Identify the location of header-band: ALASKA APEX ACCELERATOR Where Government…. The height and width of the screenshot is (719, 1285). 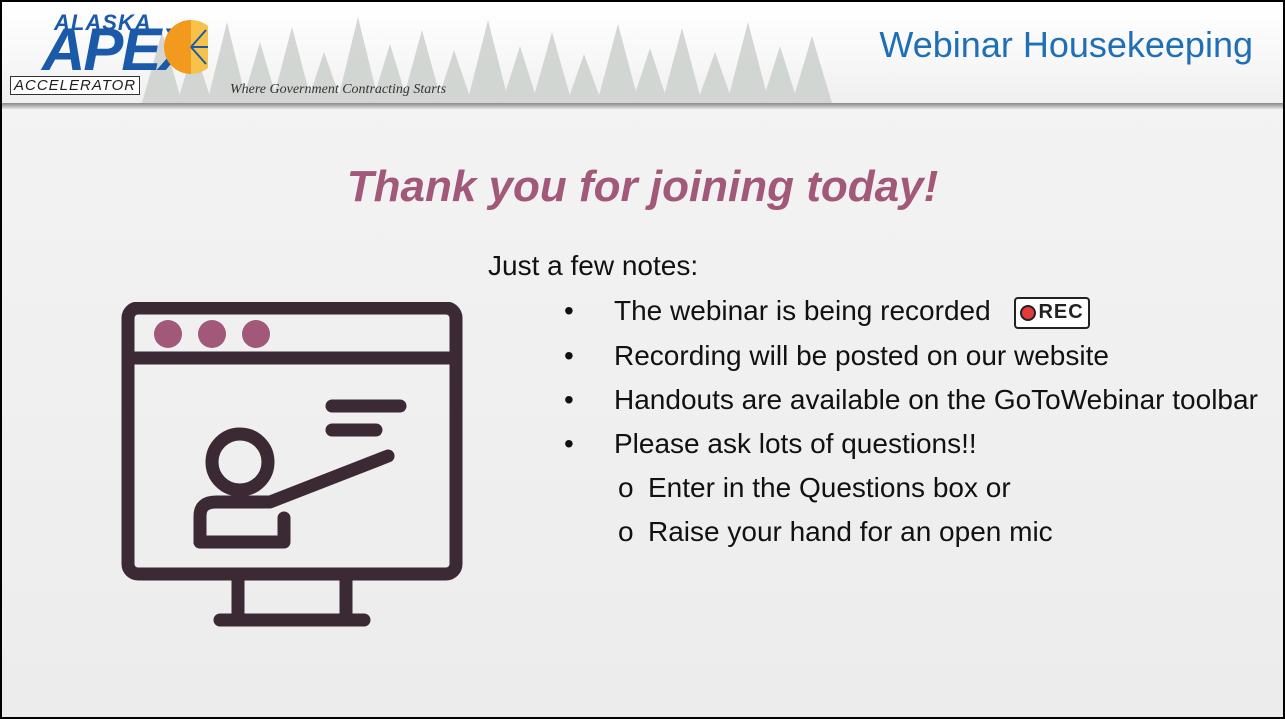
(642, 52).